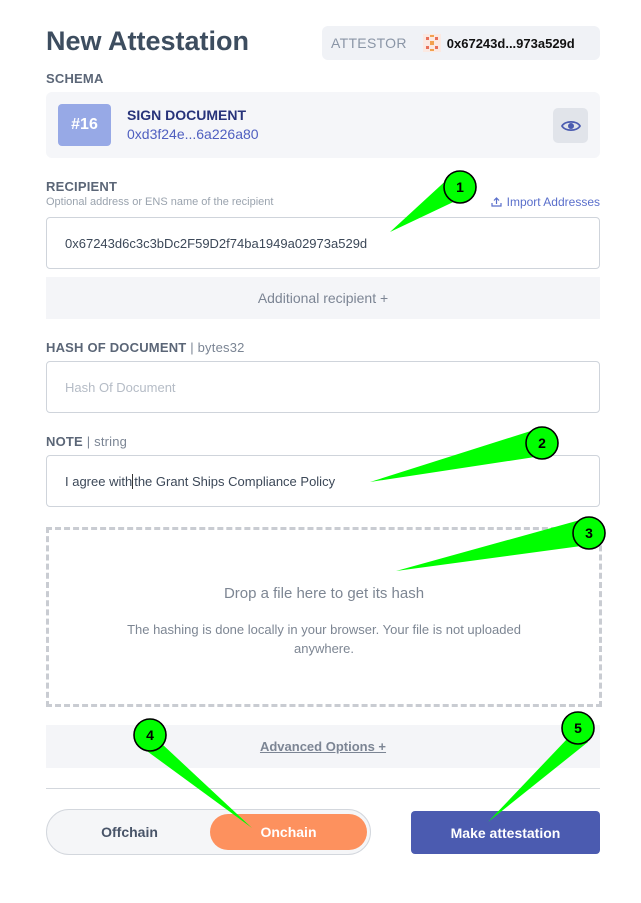 The height and width of the screenshot is (903, 641). Describe the element at coordinates (496, 202) in the screenshot. I see `upload-icon` at that location.